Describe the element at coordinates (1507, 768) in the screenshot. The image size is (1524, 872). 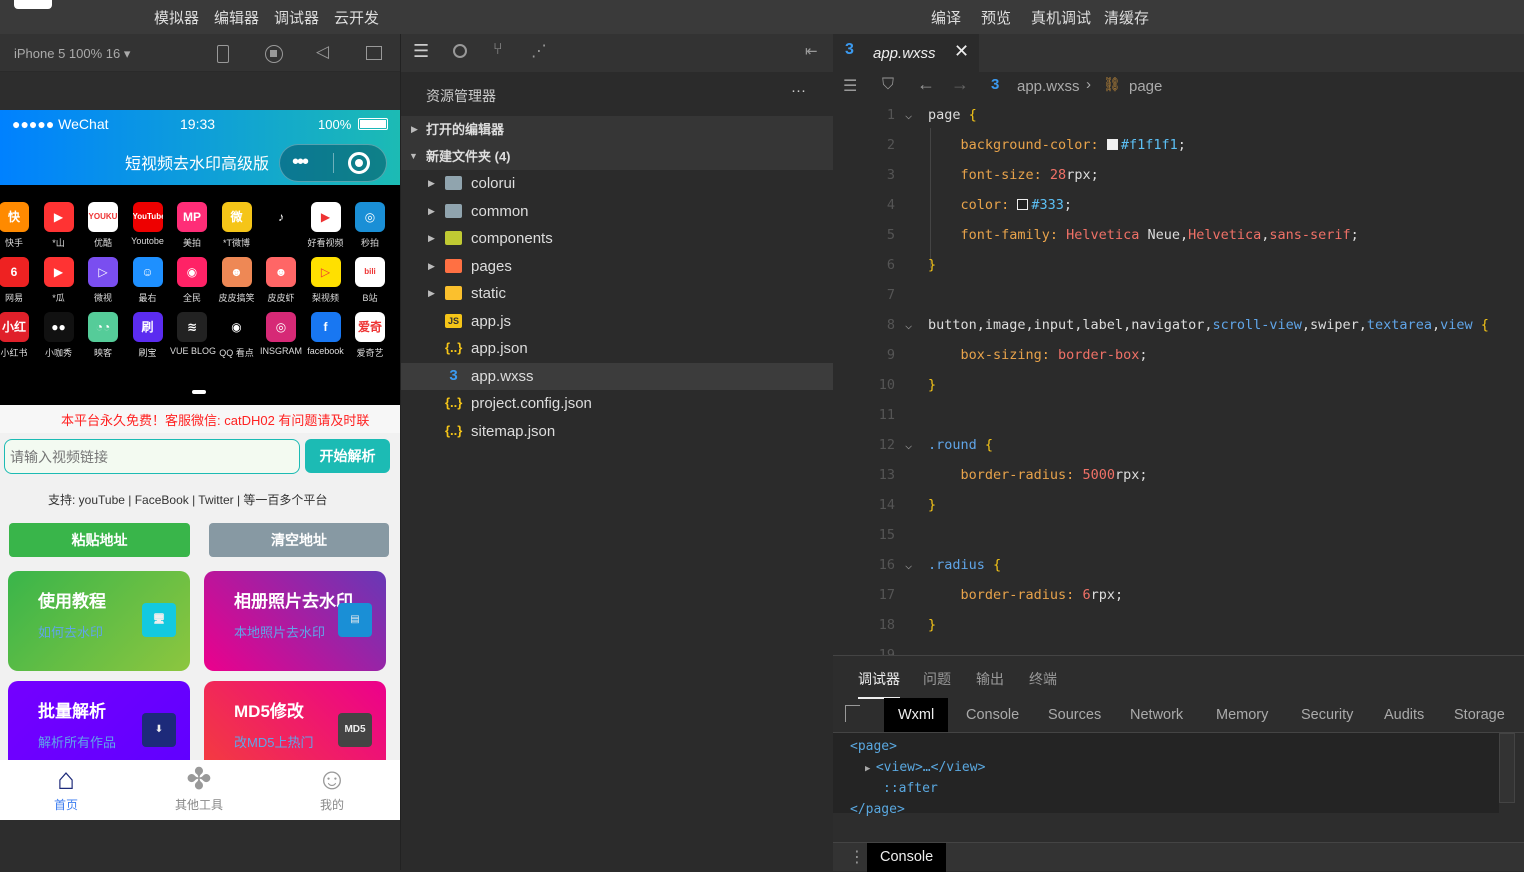
I see `scrollbar` at that location.